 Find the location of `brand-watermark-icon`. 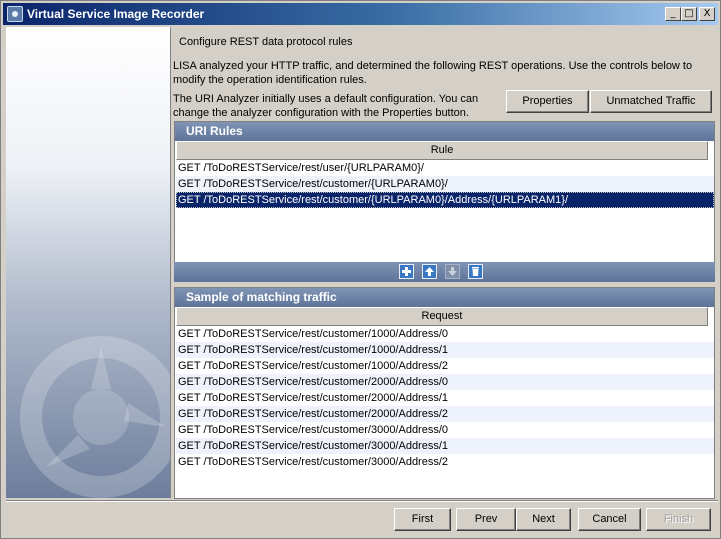

brand-watermark-icon is located at coordinates (95, 417).